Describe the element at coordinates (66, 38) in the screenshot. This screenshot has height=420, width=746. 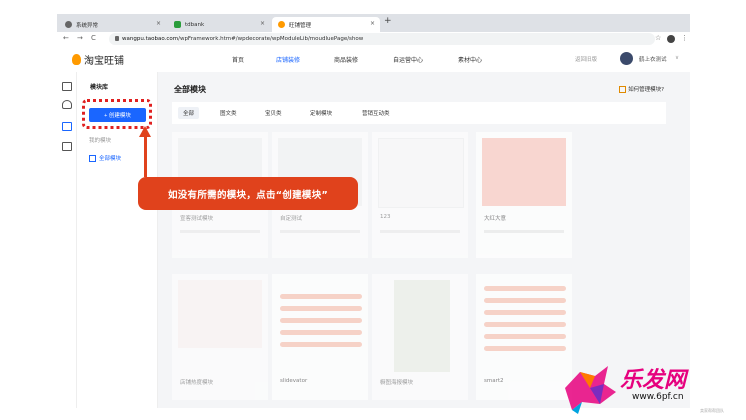
I see `back-button: ←` at that location.